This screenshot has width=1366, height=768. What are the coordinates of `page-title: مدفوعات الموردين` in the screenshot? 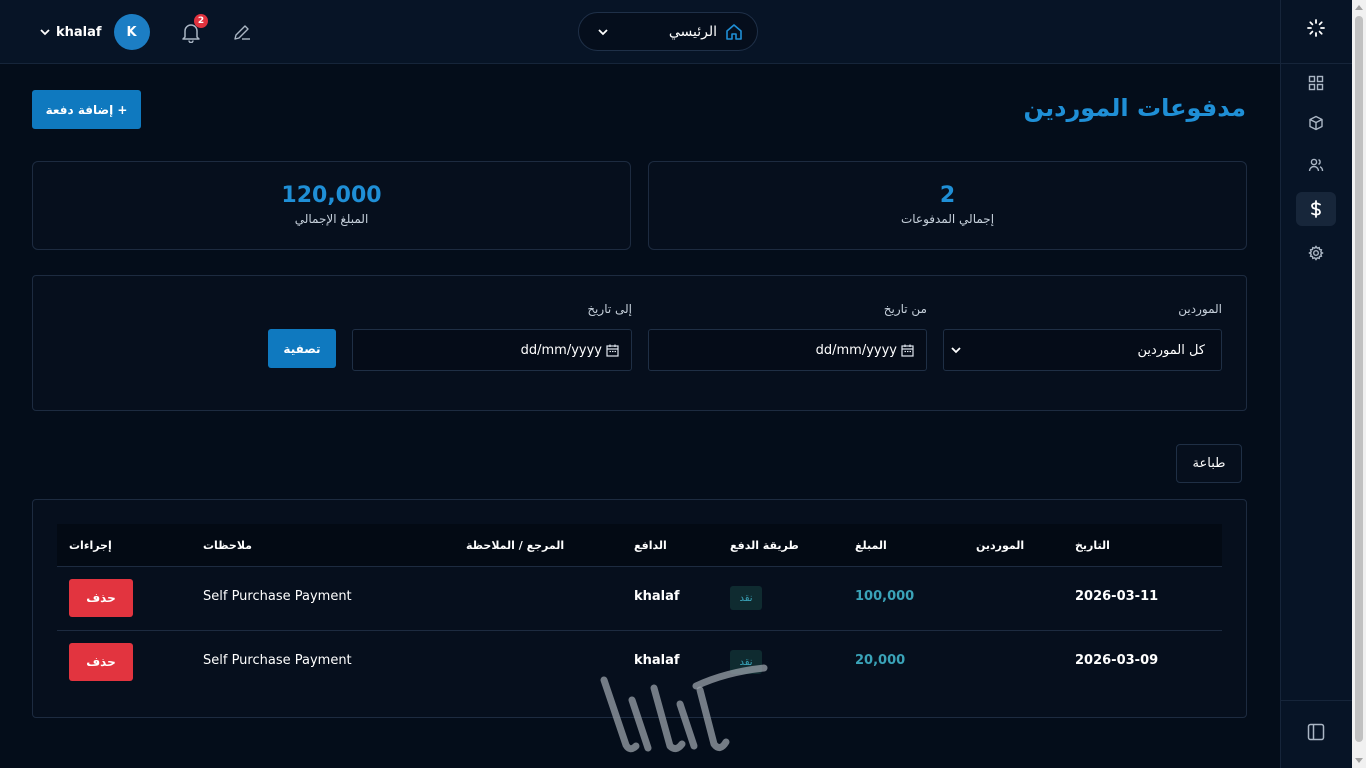 It's located at (1134, 108).